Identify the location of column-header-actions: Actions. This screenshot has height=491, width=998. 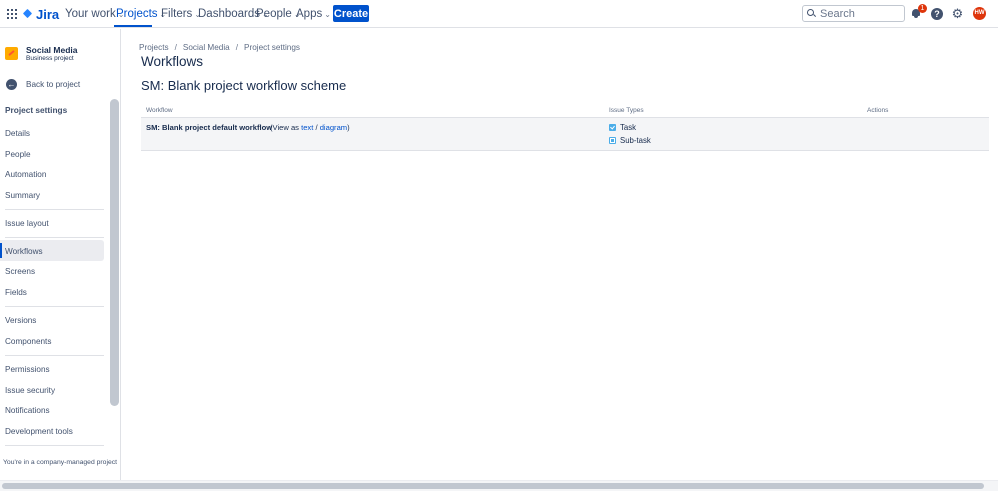
(878, 110).